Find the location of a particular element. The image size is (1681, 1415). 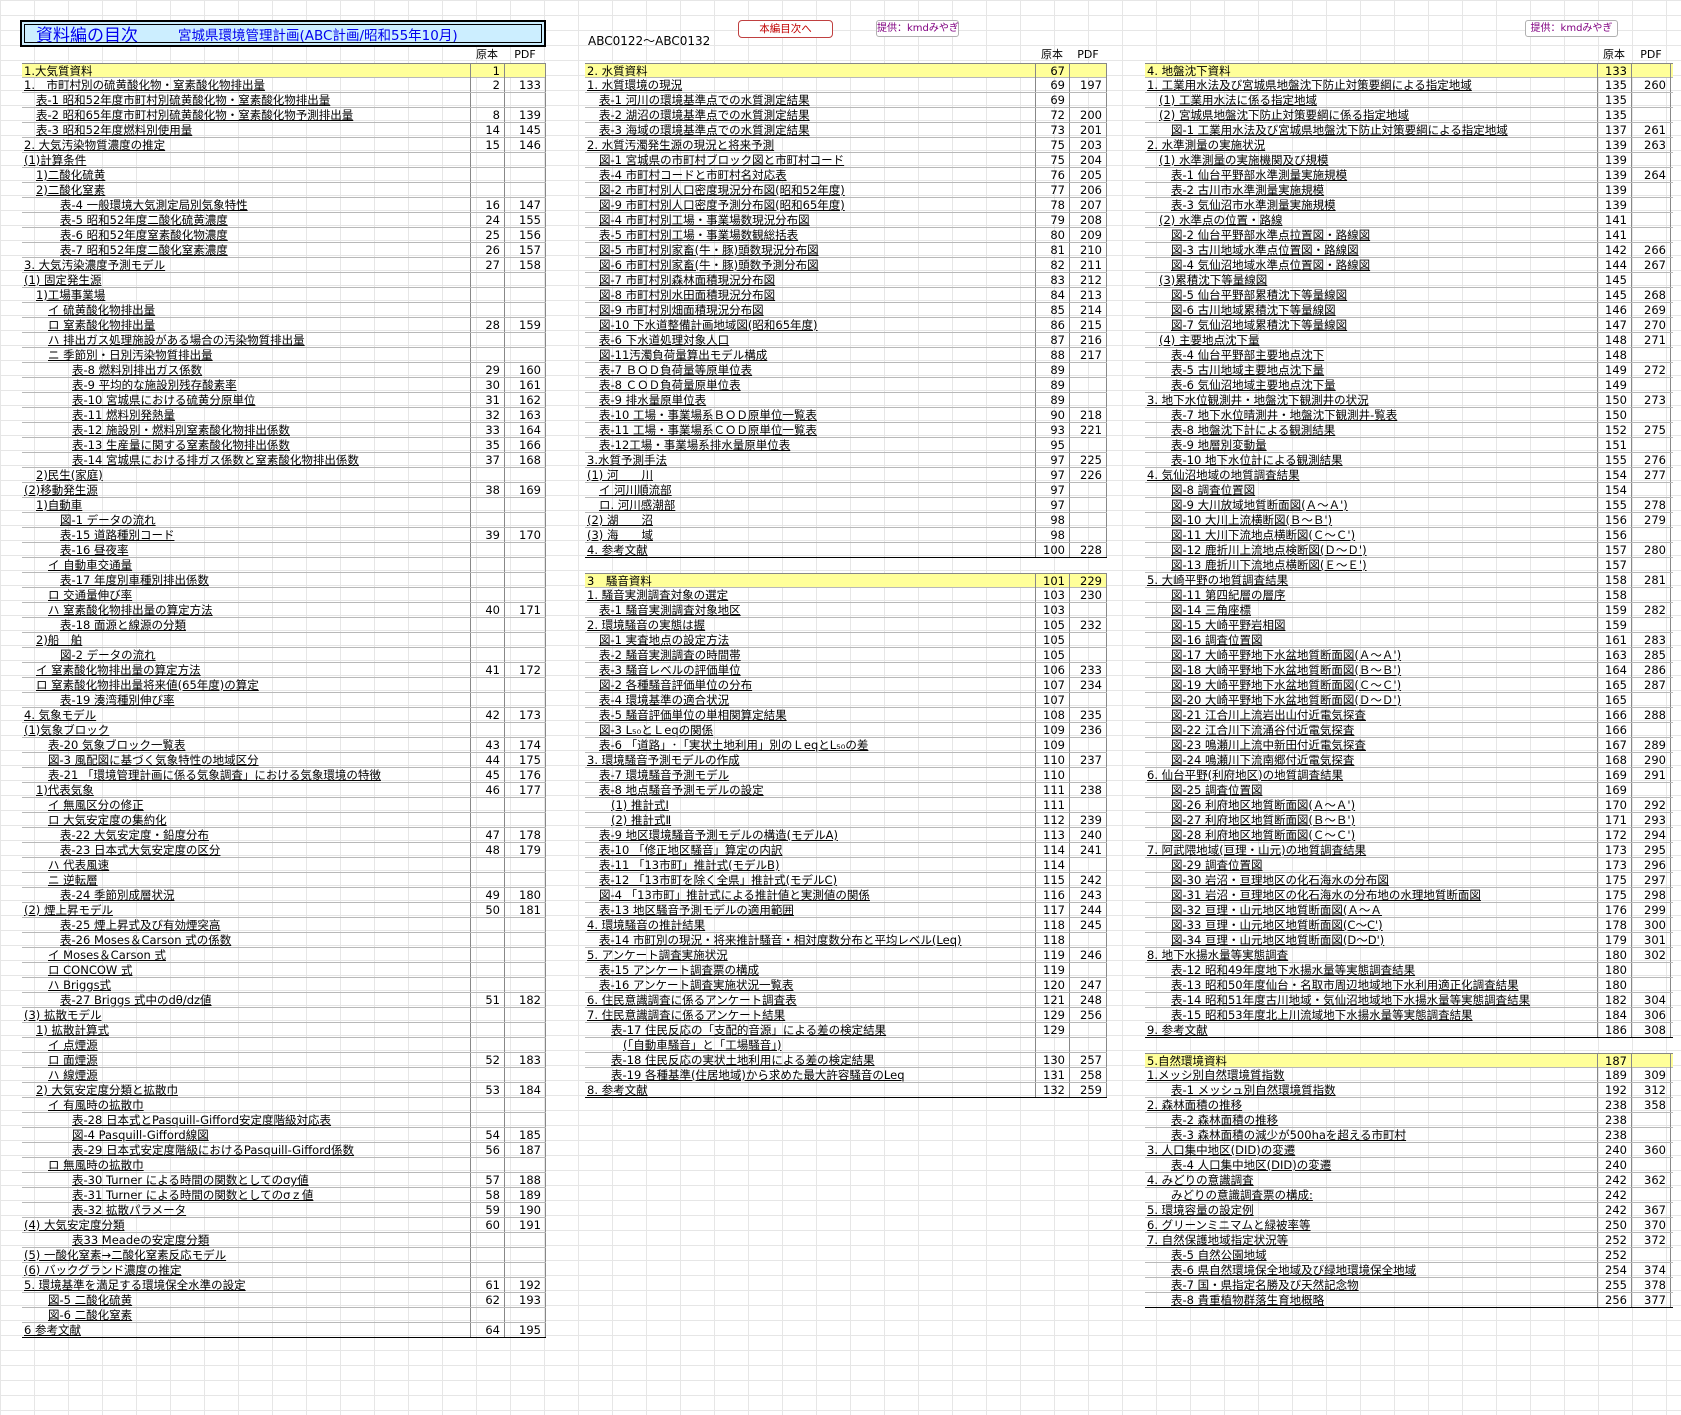

toc-row: 表-9 排水量原単位表 89 is located at coordinates (846, 400).